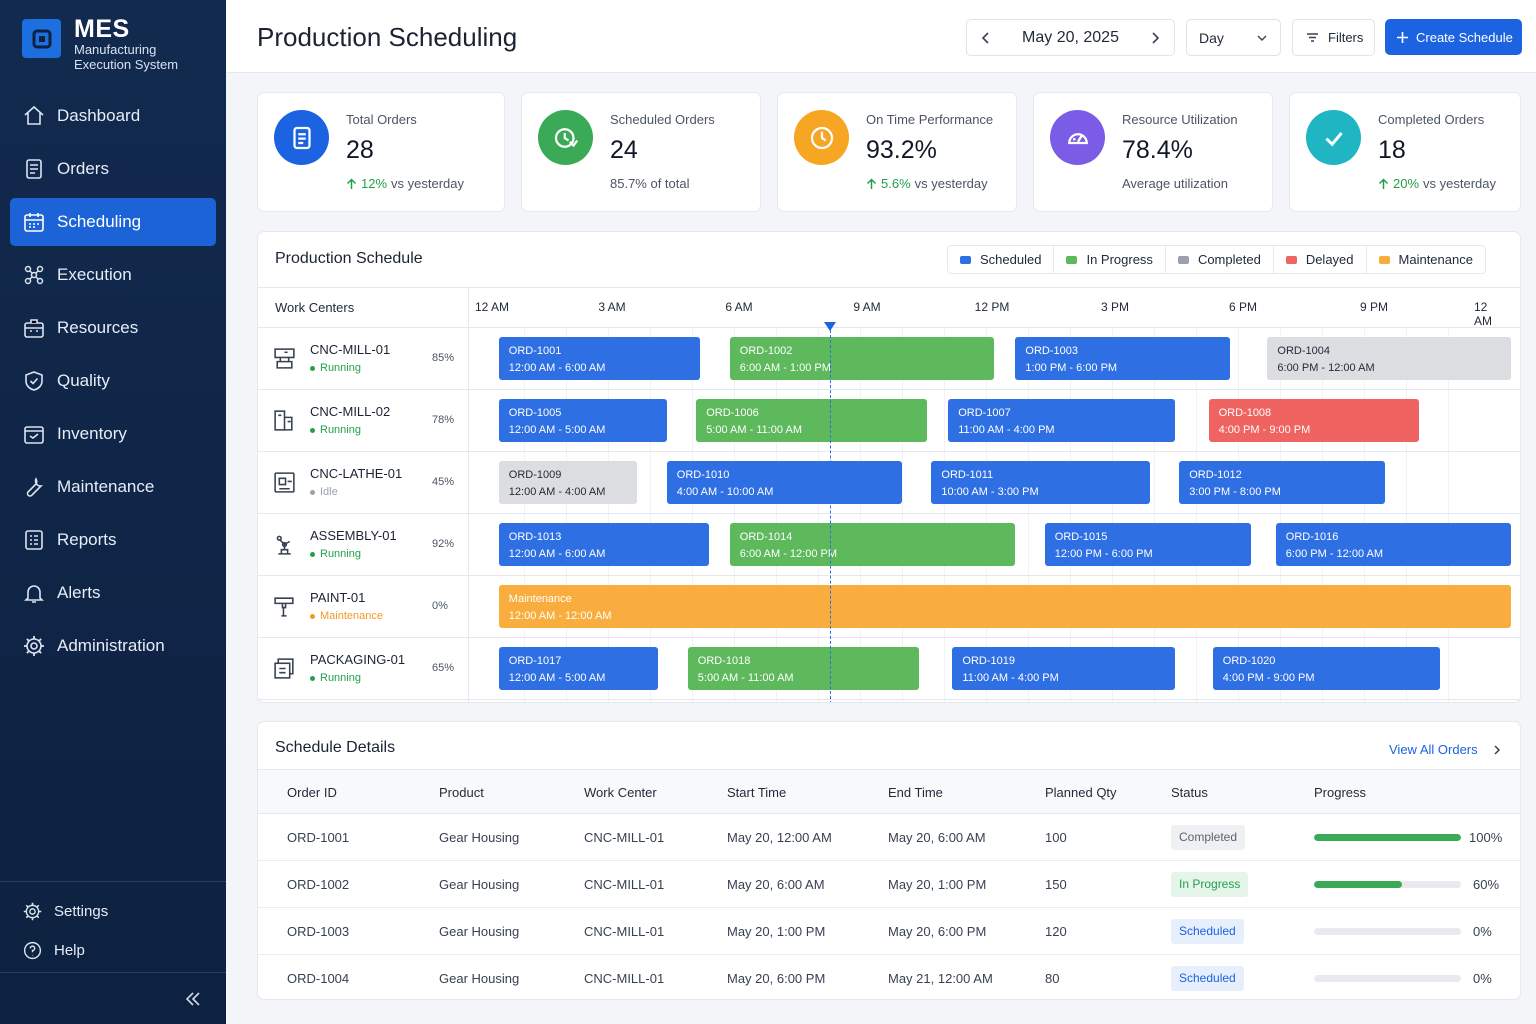 Image resolution: width=1536 pixels, height=1024 pixels. What do you see at coordinates (1393, 544) in the screenshot?
I see `schedule-bar: ORD-1016 6:00 PM - 12:00 AM` at bounding box center [1393, 544].